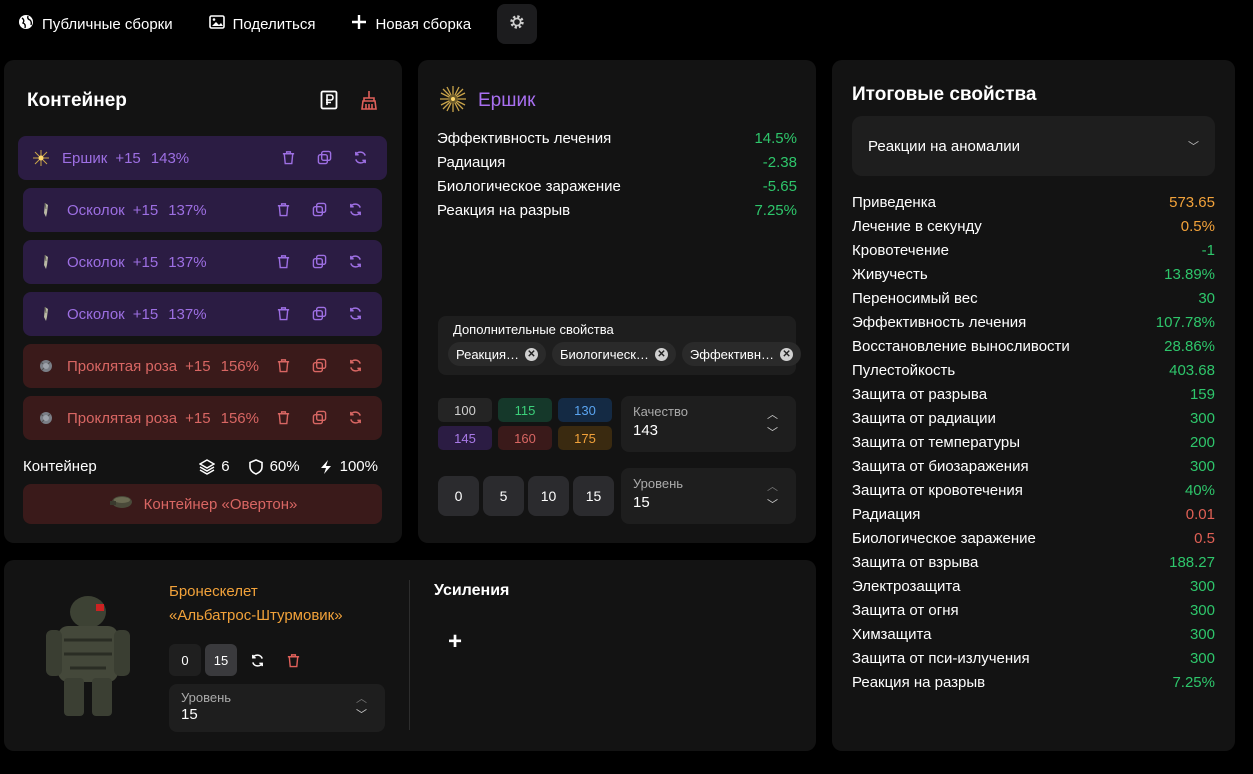 The image size is (1253, 774). I want to click on armor-level-15-button: 15, so click(221, 660).